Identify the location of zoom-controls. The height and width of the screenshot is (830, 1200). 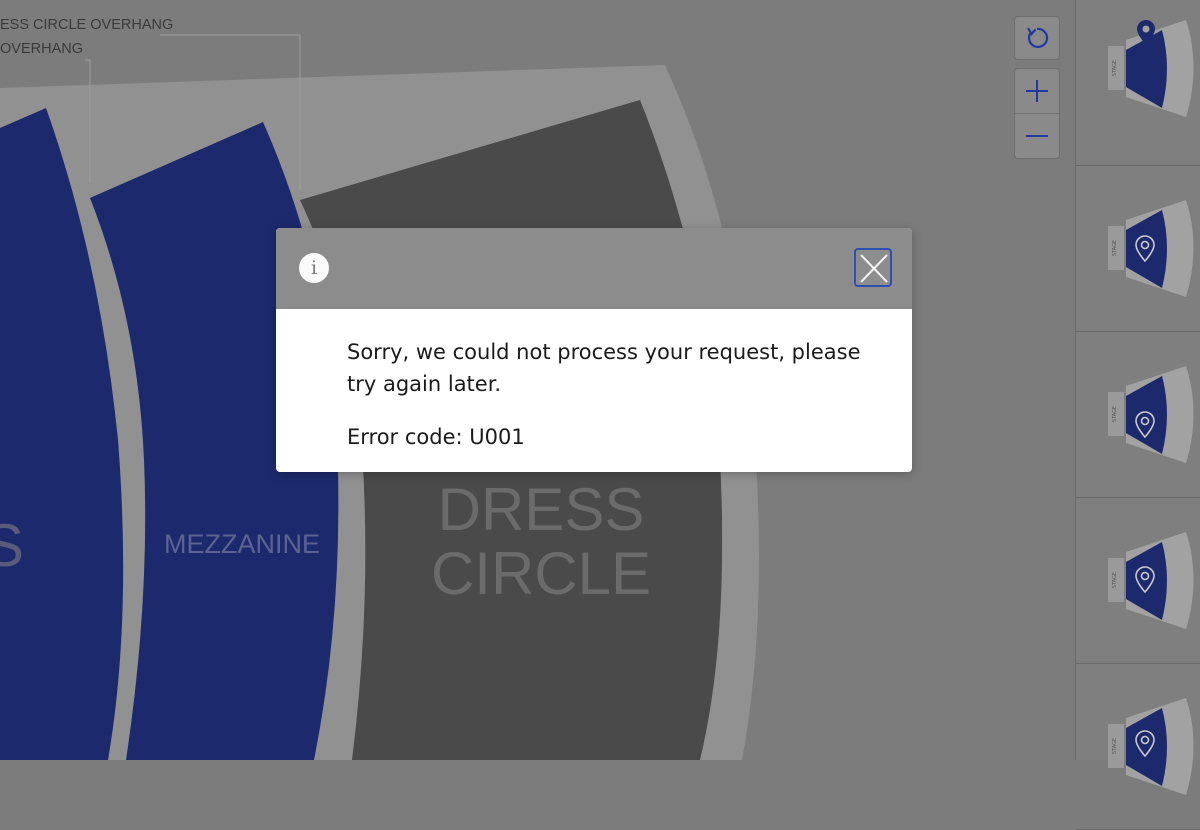
(1037, 113).